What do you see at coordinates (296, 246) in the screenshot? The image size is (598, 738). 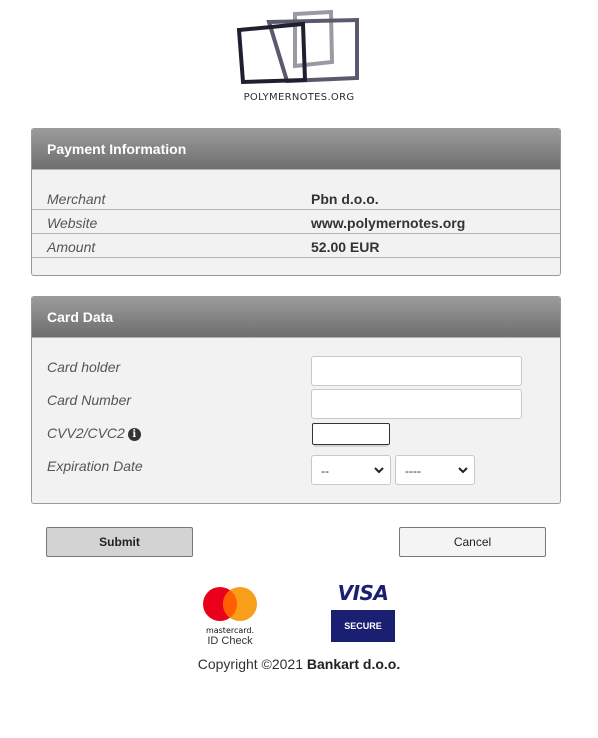 I see `amount-row: Amount 52.00 EUR` at bounding box center [296, 246].